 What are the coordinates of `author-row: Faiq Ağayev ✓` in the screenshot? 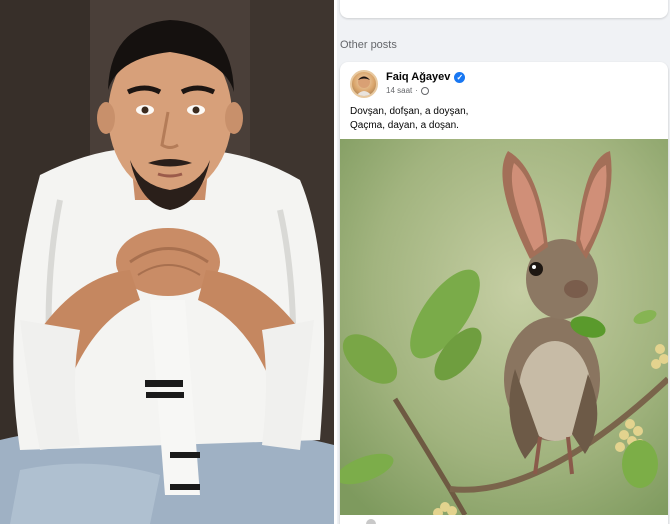 It's located at (426, 77).